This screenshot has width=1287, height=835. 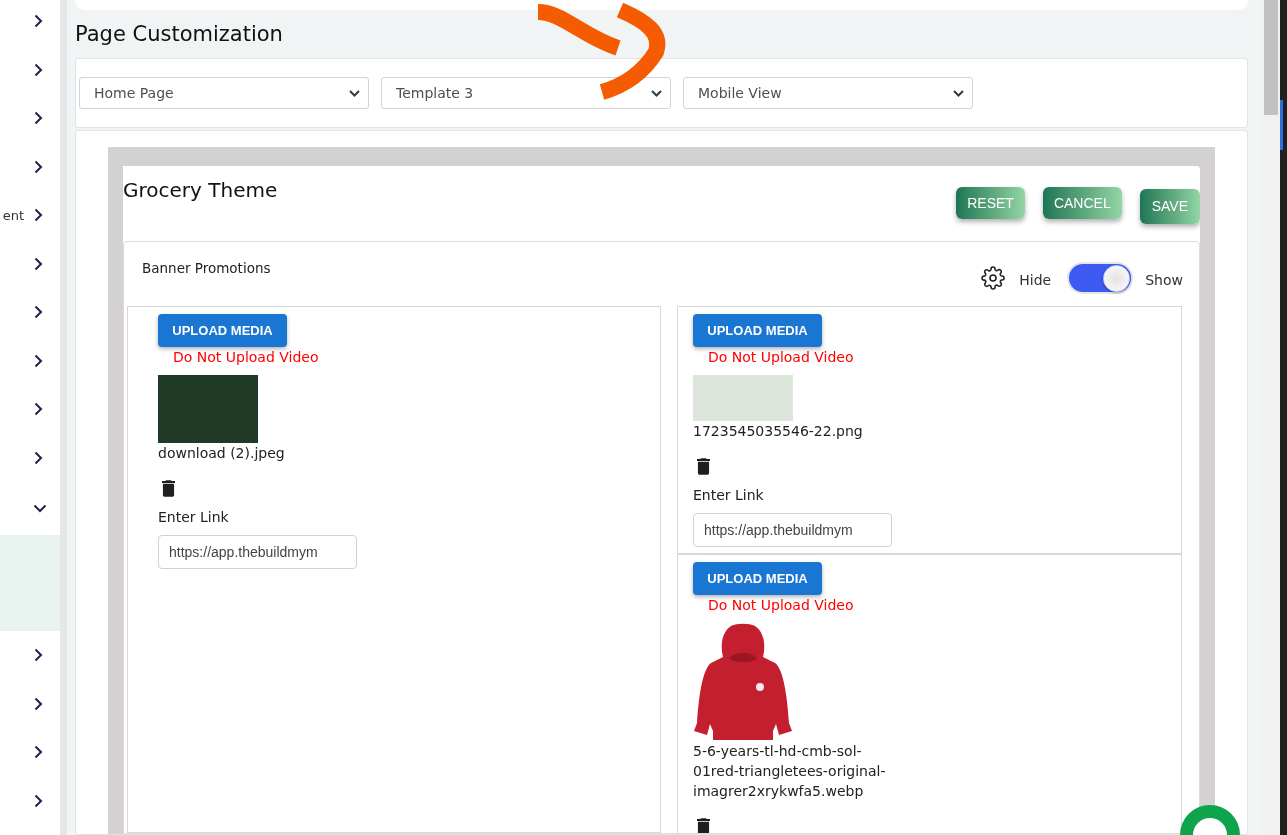 What do you see at coordinates (224, 93) in the screenshot?
I see `dropdown-select: Home Page` at bounding box center [224, 93].